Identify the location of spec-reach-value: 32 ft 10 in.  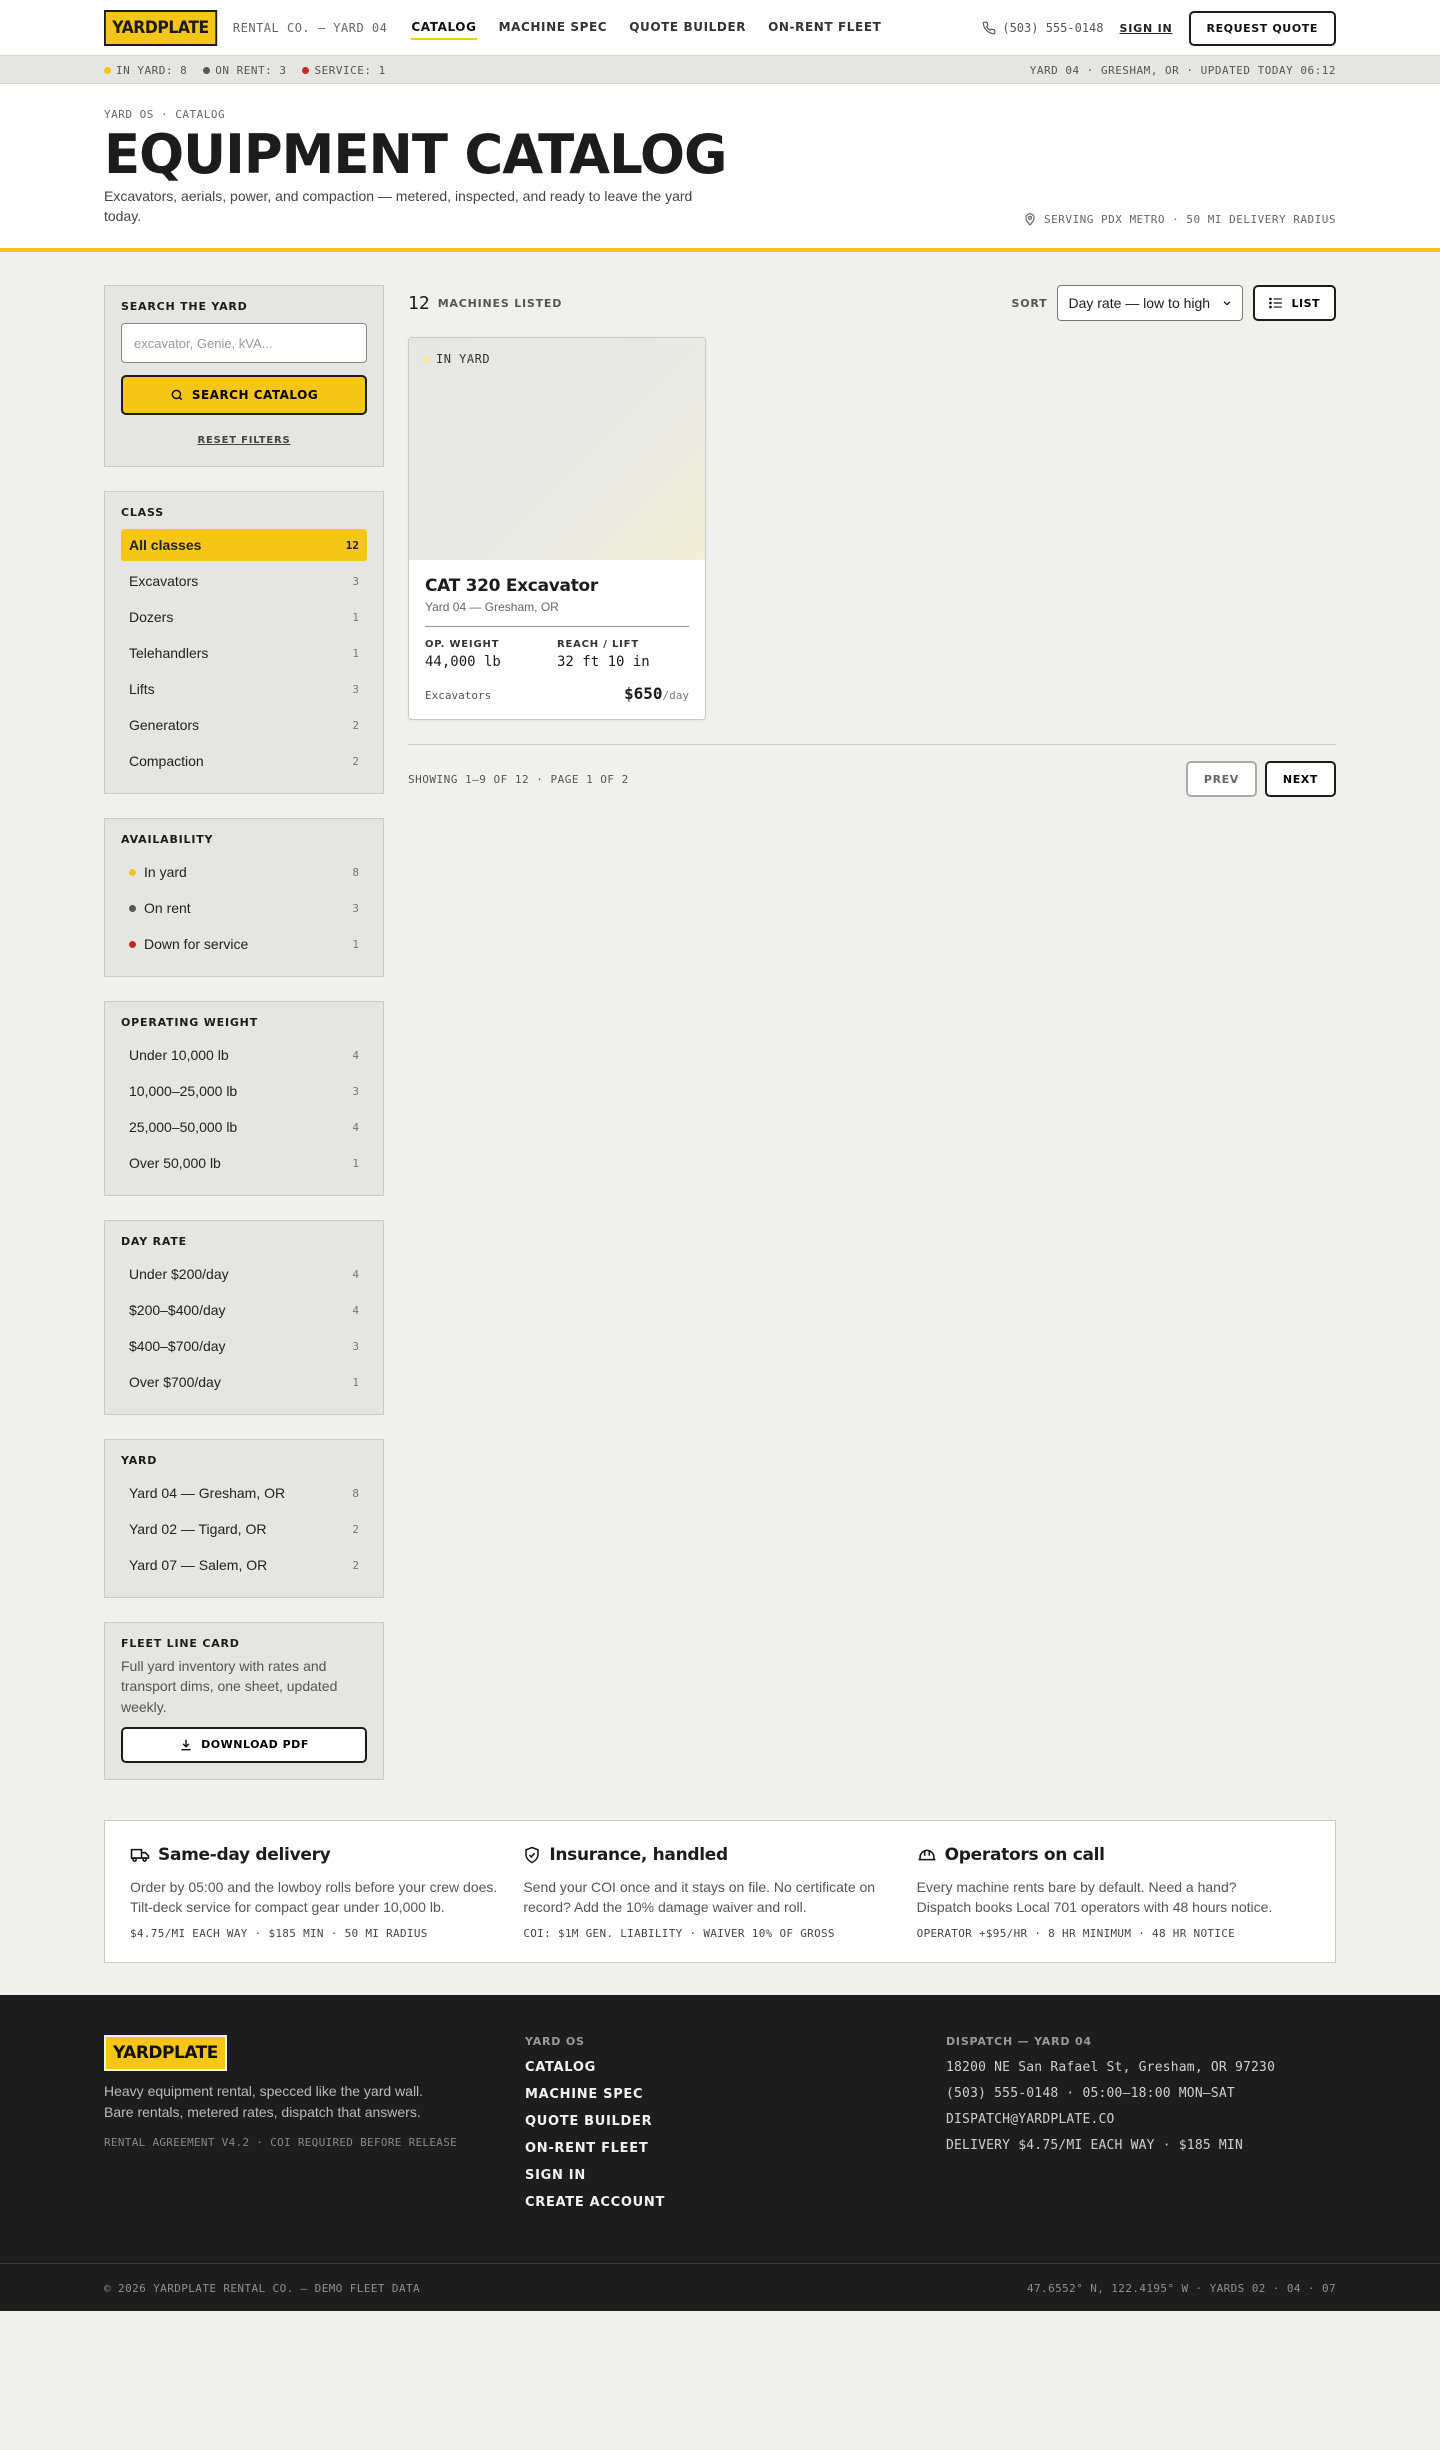
(603, 662).